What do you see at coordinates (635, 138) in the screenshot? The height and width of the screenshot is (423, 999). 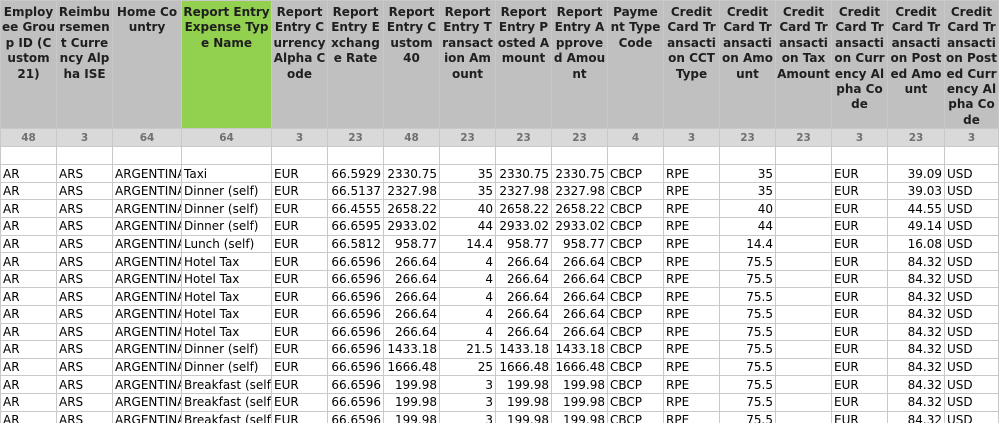 I see `field-length-cell: 4` at bounding box center [635, 138].